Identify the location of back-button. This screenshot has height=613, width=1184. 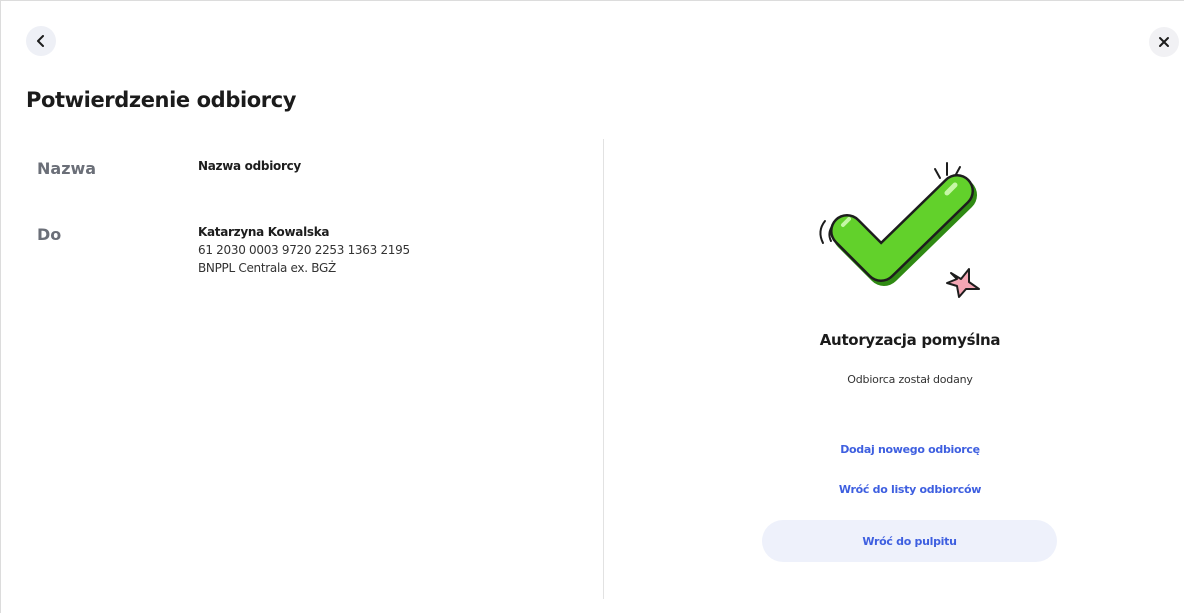
(41, 41).